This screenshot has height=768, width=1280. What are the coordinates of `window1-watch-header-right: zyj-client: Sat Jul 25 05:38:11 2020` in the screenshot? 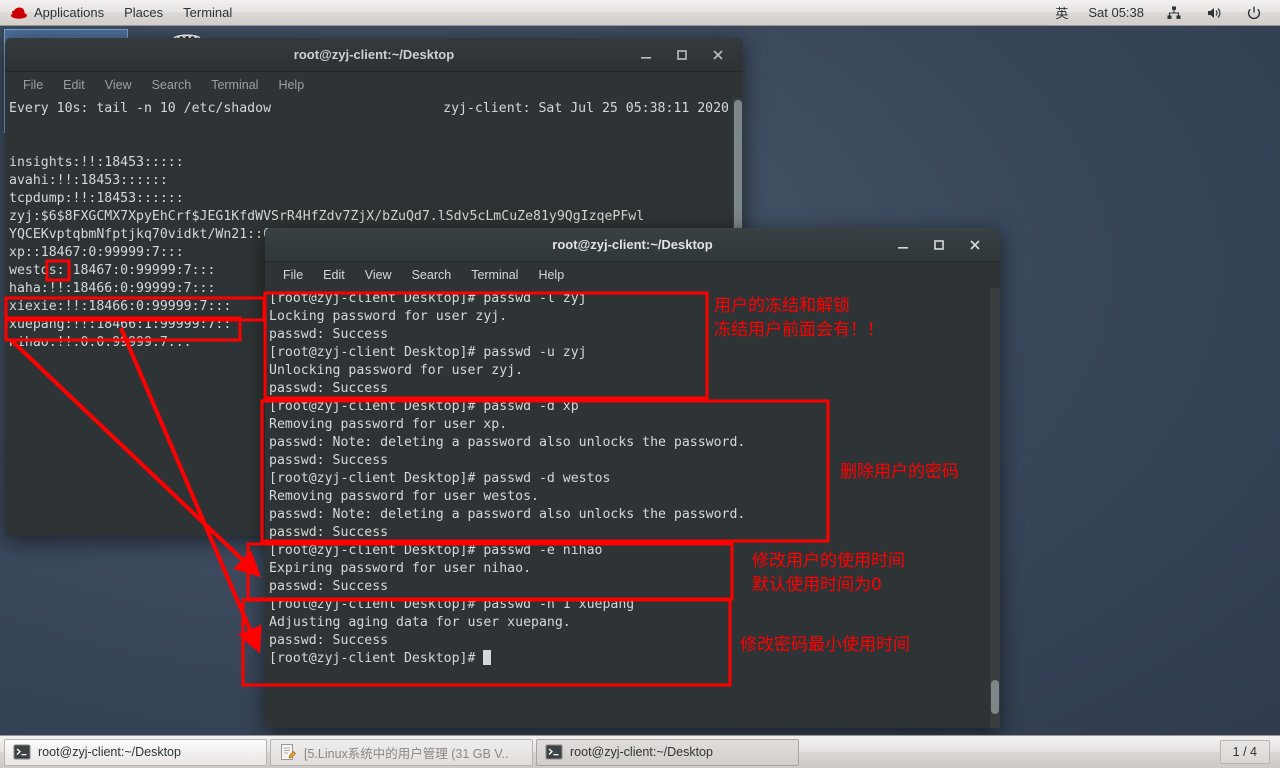 It's located at (586, 108).